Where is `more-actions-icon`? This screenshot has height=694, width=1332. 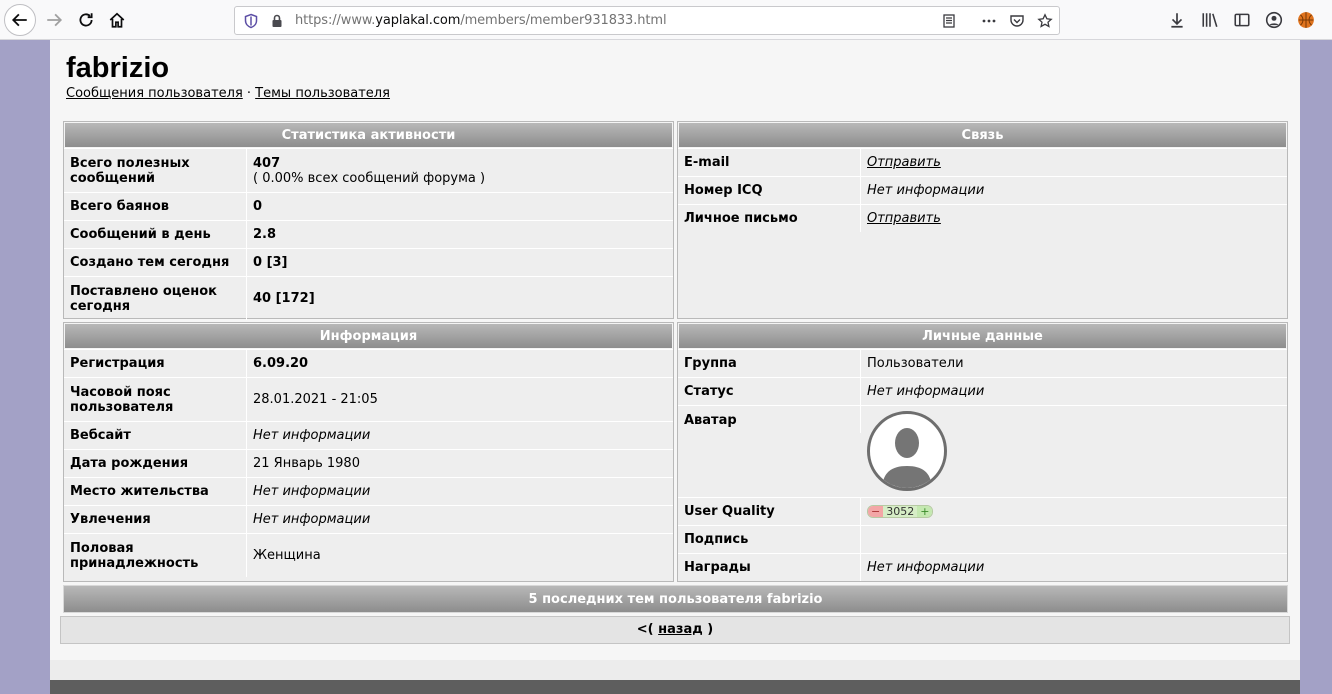 more-actions-icon is located at coordinates (989, 21).